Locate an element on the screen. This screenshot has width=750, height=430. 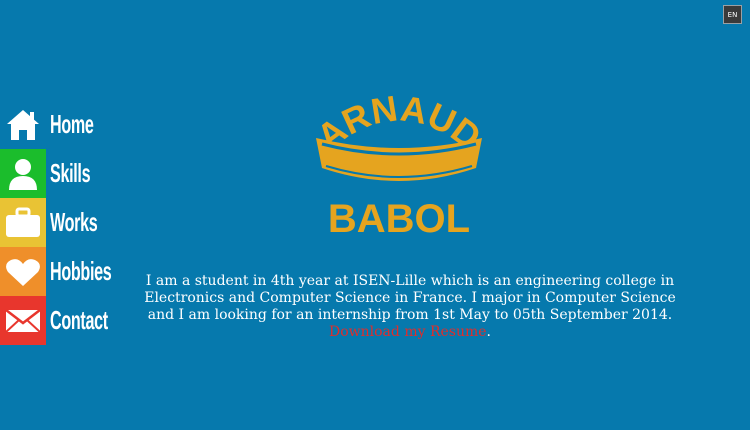
nav-item-works: Works is located at coordinates (74, 222).